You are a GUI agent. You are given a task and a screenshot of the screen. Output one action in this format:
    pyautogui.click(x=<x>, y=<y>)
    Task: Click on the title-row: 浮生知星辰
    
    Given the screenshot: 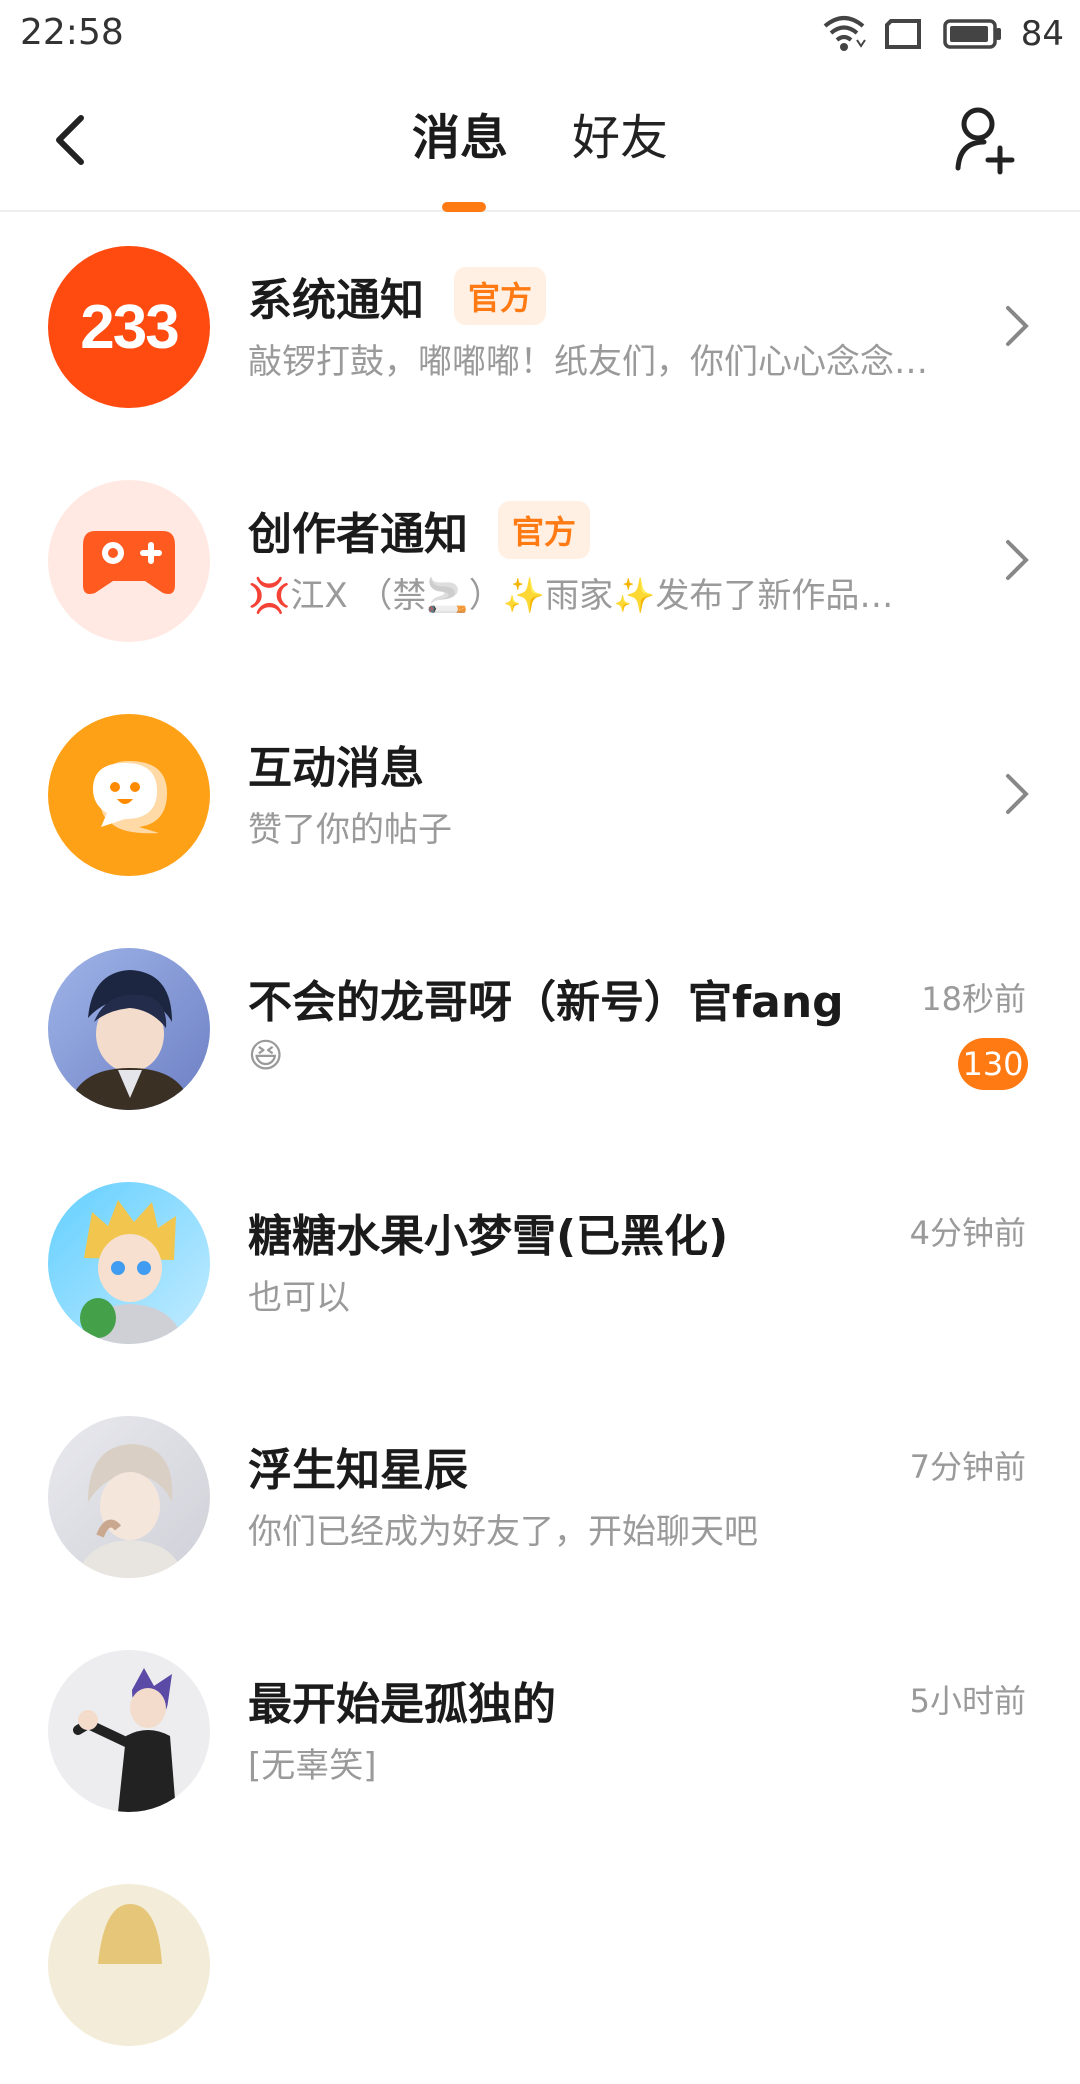 What is the action you would take?
    pyautogui.click(x=358, y=1466)
    